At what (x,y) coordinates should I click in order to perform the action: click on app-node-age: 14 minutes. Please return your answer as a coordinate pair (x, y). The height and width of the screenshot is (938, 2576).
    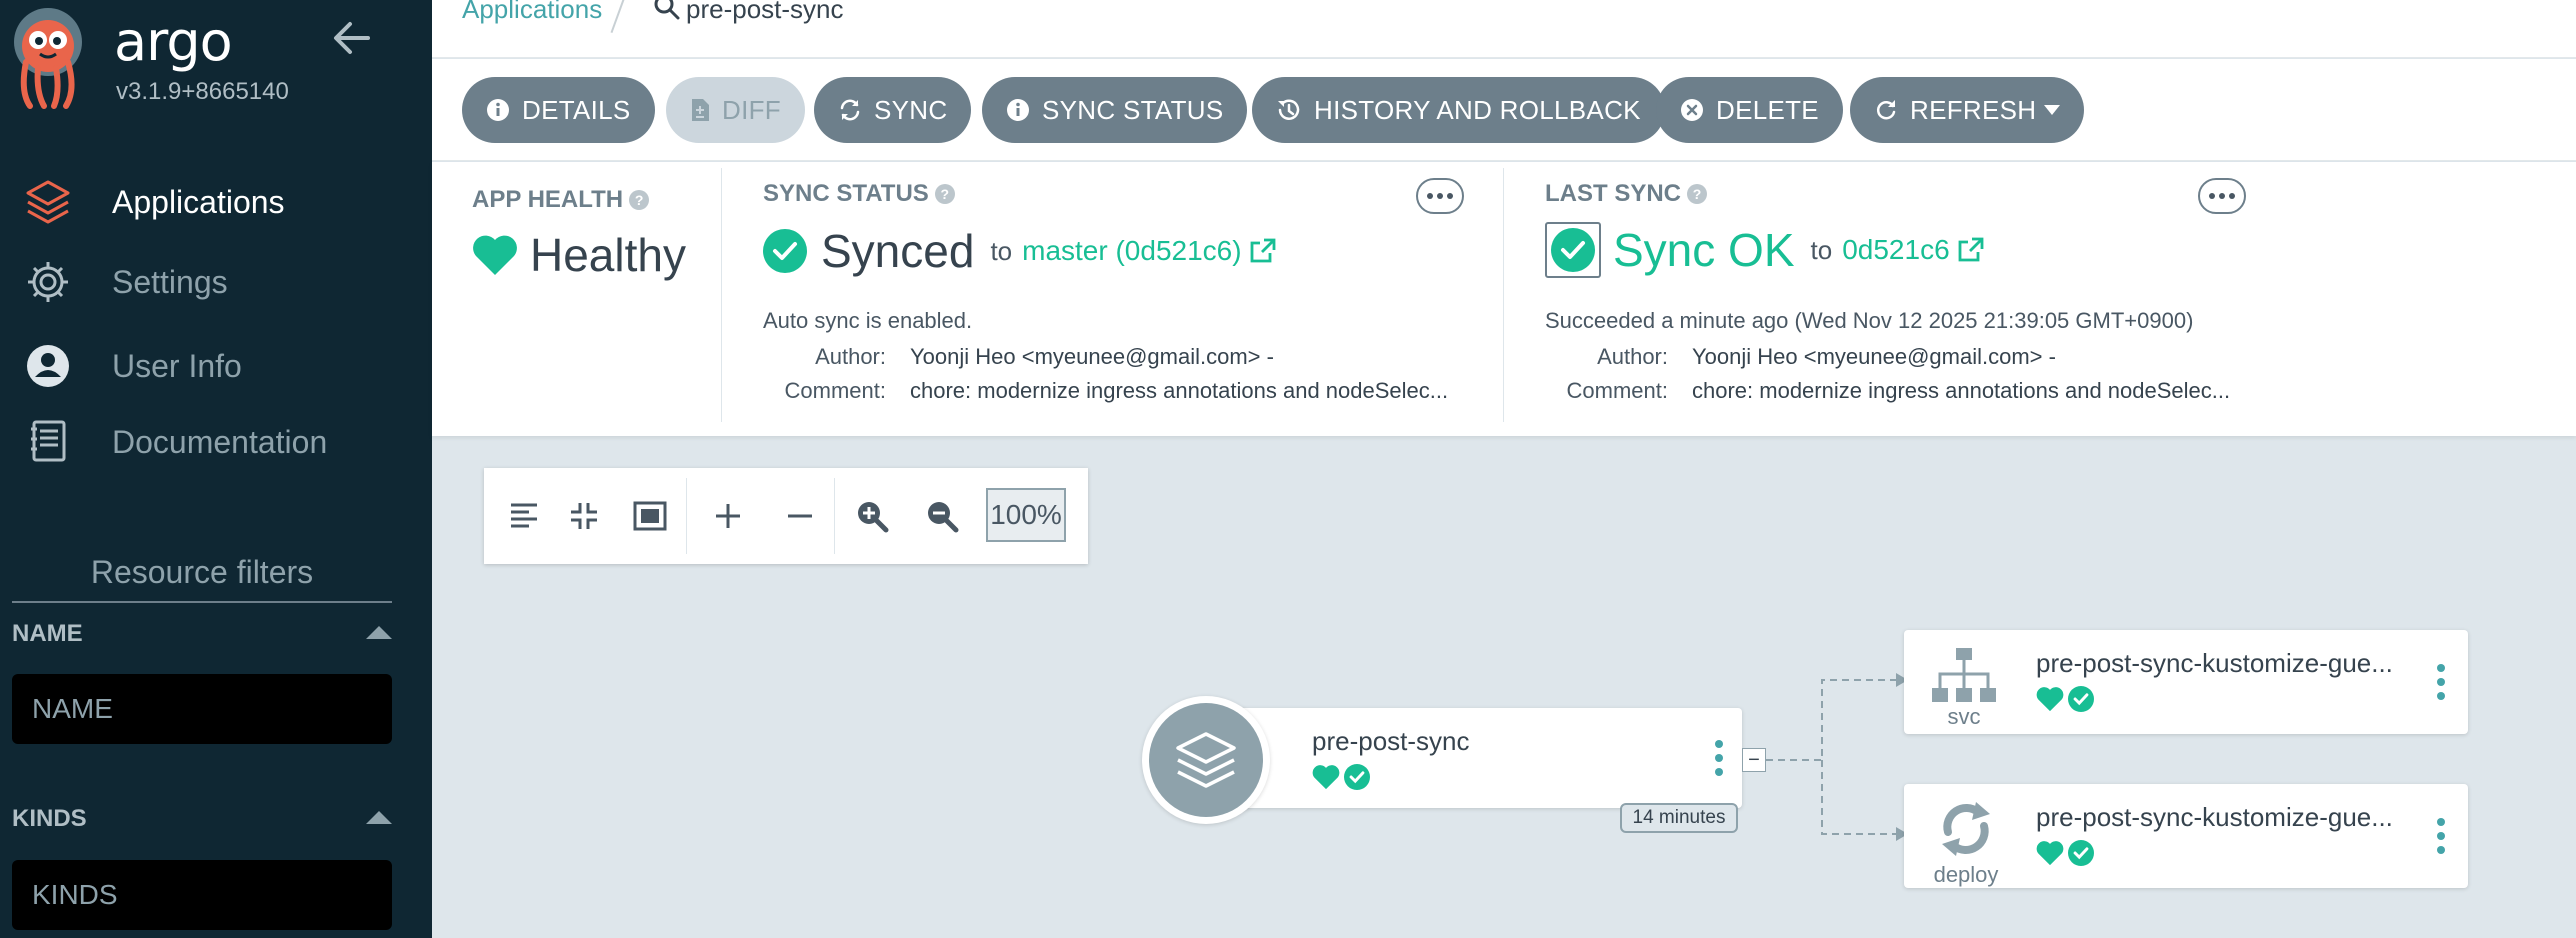
    Looking at the image, I should click on (1679, 818).